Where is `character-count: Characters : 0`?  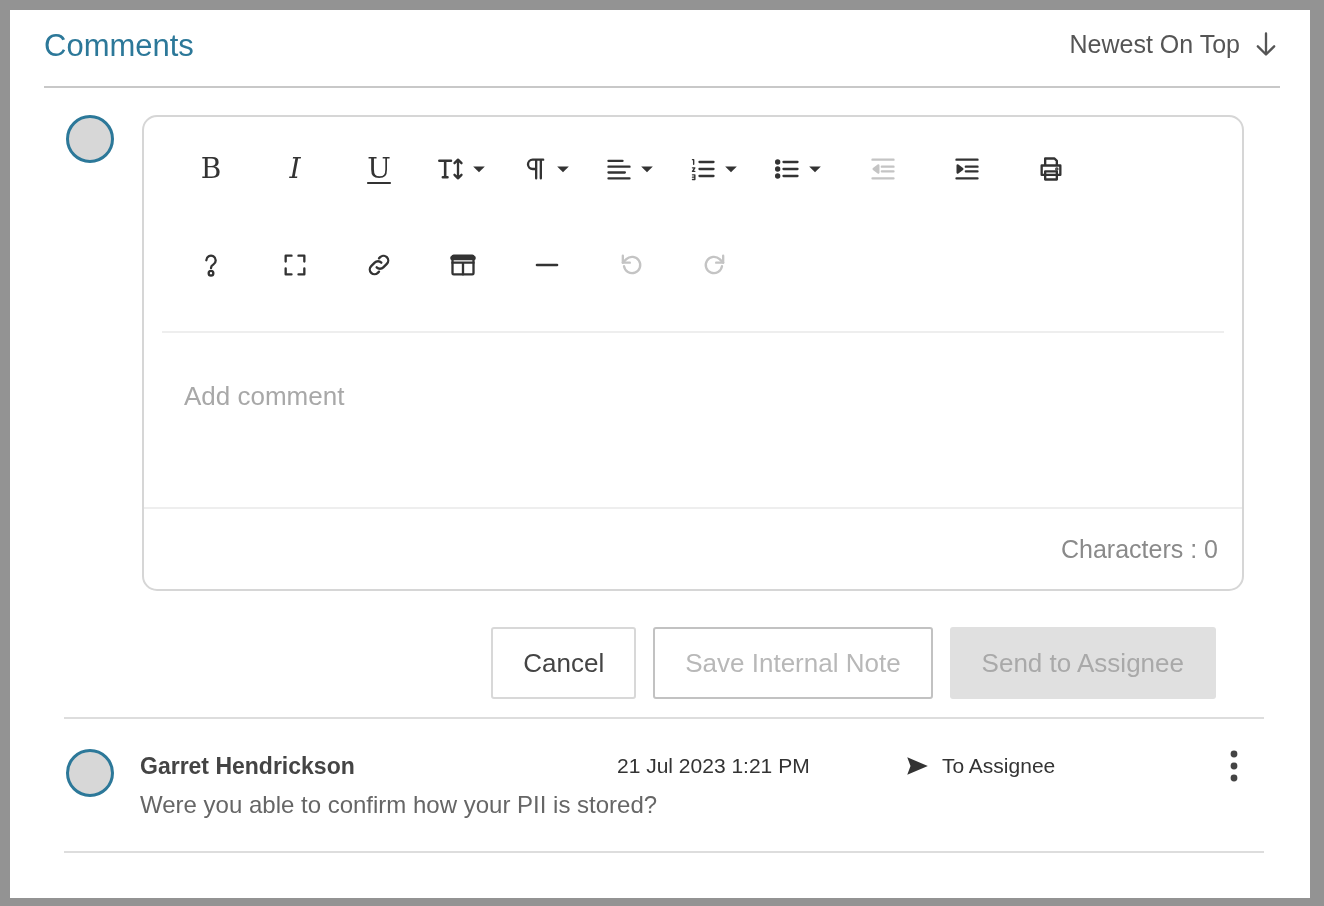 character-count: Characters : 0 is located at coordinates (1139, 549).